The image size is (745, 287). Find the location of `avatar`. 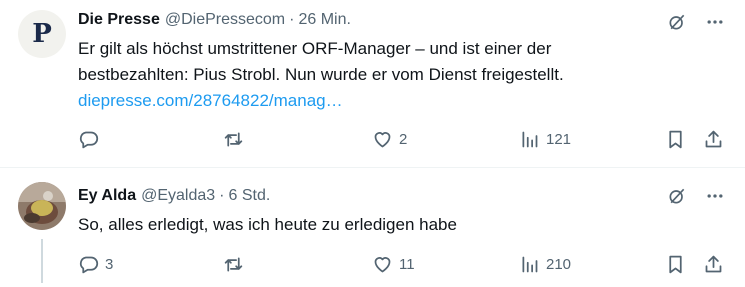

avatar is located at coordinates (42, 206).